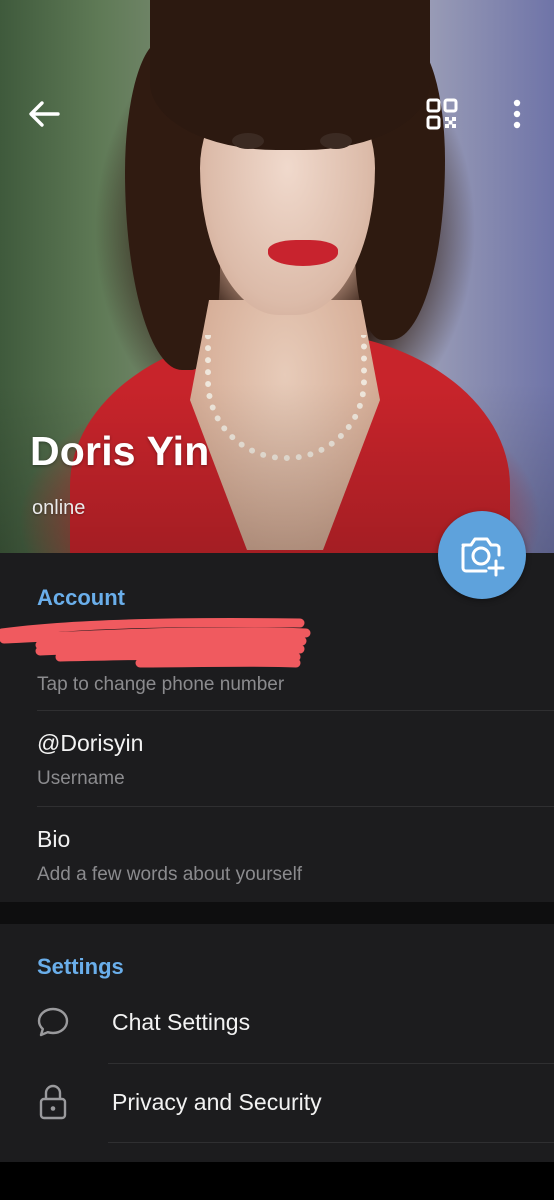  I want to click on chat-settings-label: Chat Settings, so click(181, 1022).